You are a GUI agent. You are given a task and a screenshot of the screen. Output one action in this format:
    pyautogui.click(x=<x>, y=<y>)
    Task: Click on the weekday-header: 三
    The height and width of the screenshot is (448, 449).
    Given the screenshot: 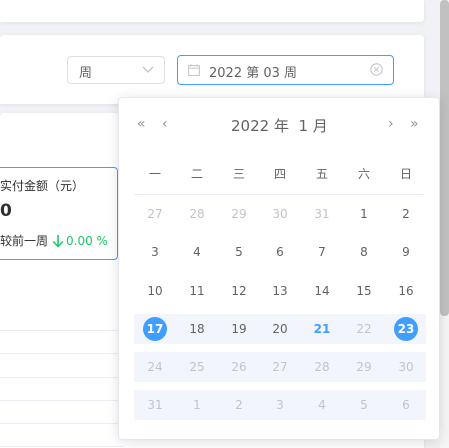 What is the action you would take?
    pyautogui.click(x=238, y=174)
    